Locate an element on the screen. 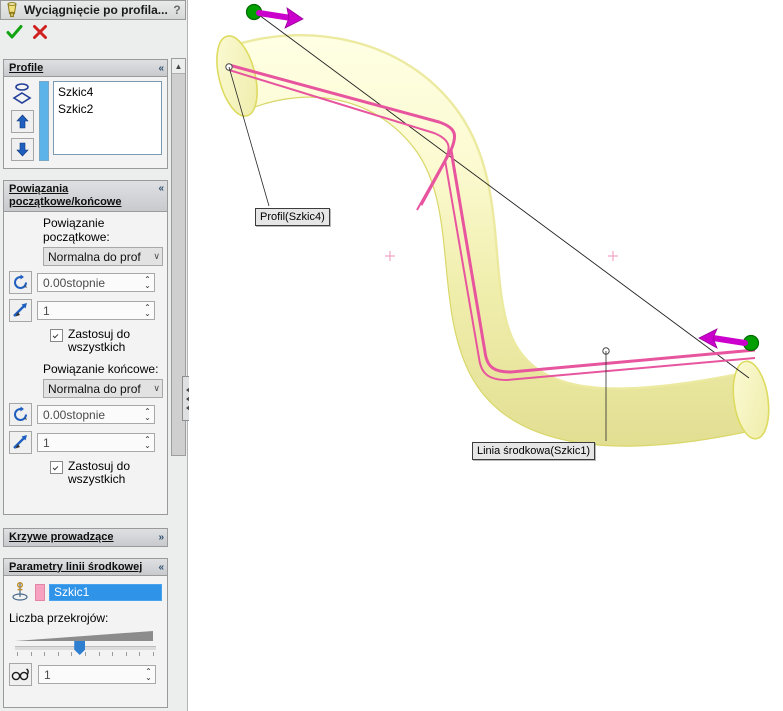 This screenshot has width=783, height=711. group-profile-body: Szkic4 Szkic2 is located at coordinates (85, 122).